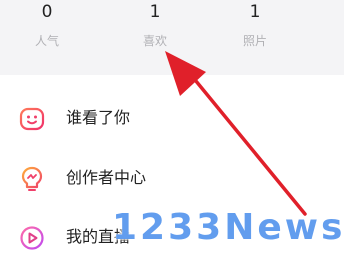  I want to click on stat-photos: 1 照片, so click(255, 24).